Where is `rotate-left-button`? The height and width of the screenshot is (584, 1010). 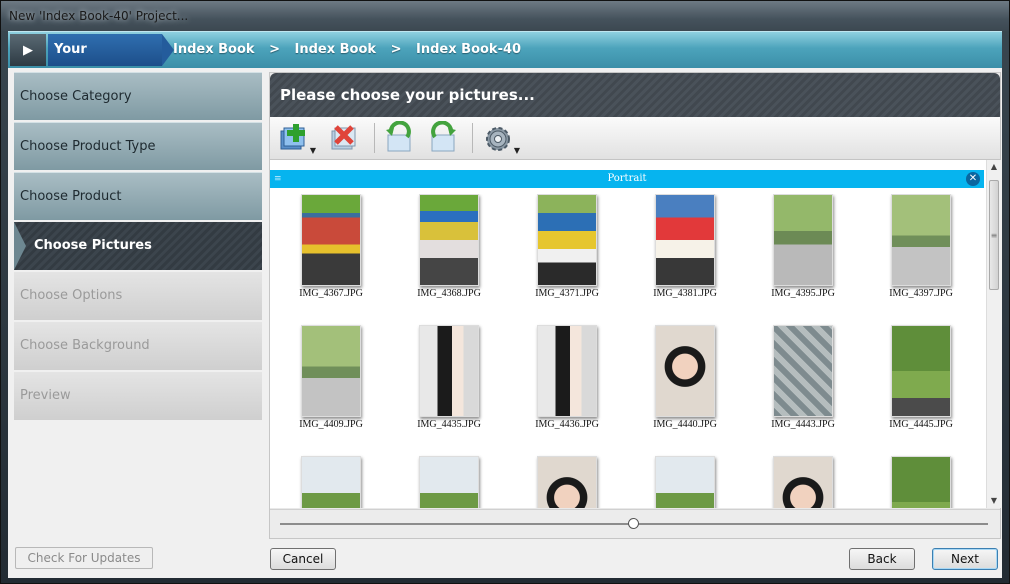 rotate-left-button is located at coordinates (400, 137).